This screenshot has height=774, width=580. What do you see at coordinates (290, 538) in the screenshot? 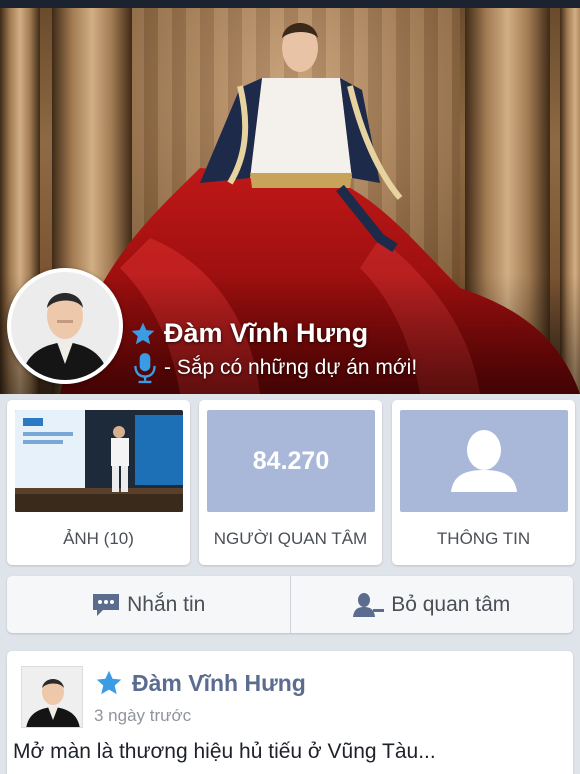
I see `followers-label: NGƯỜI QUAN TÂM` at bounding box center [290, 538].